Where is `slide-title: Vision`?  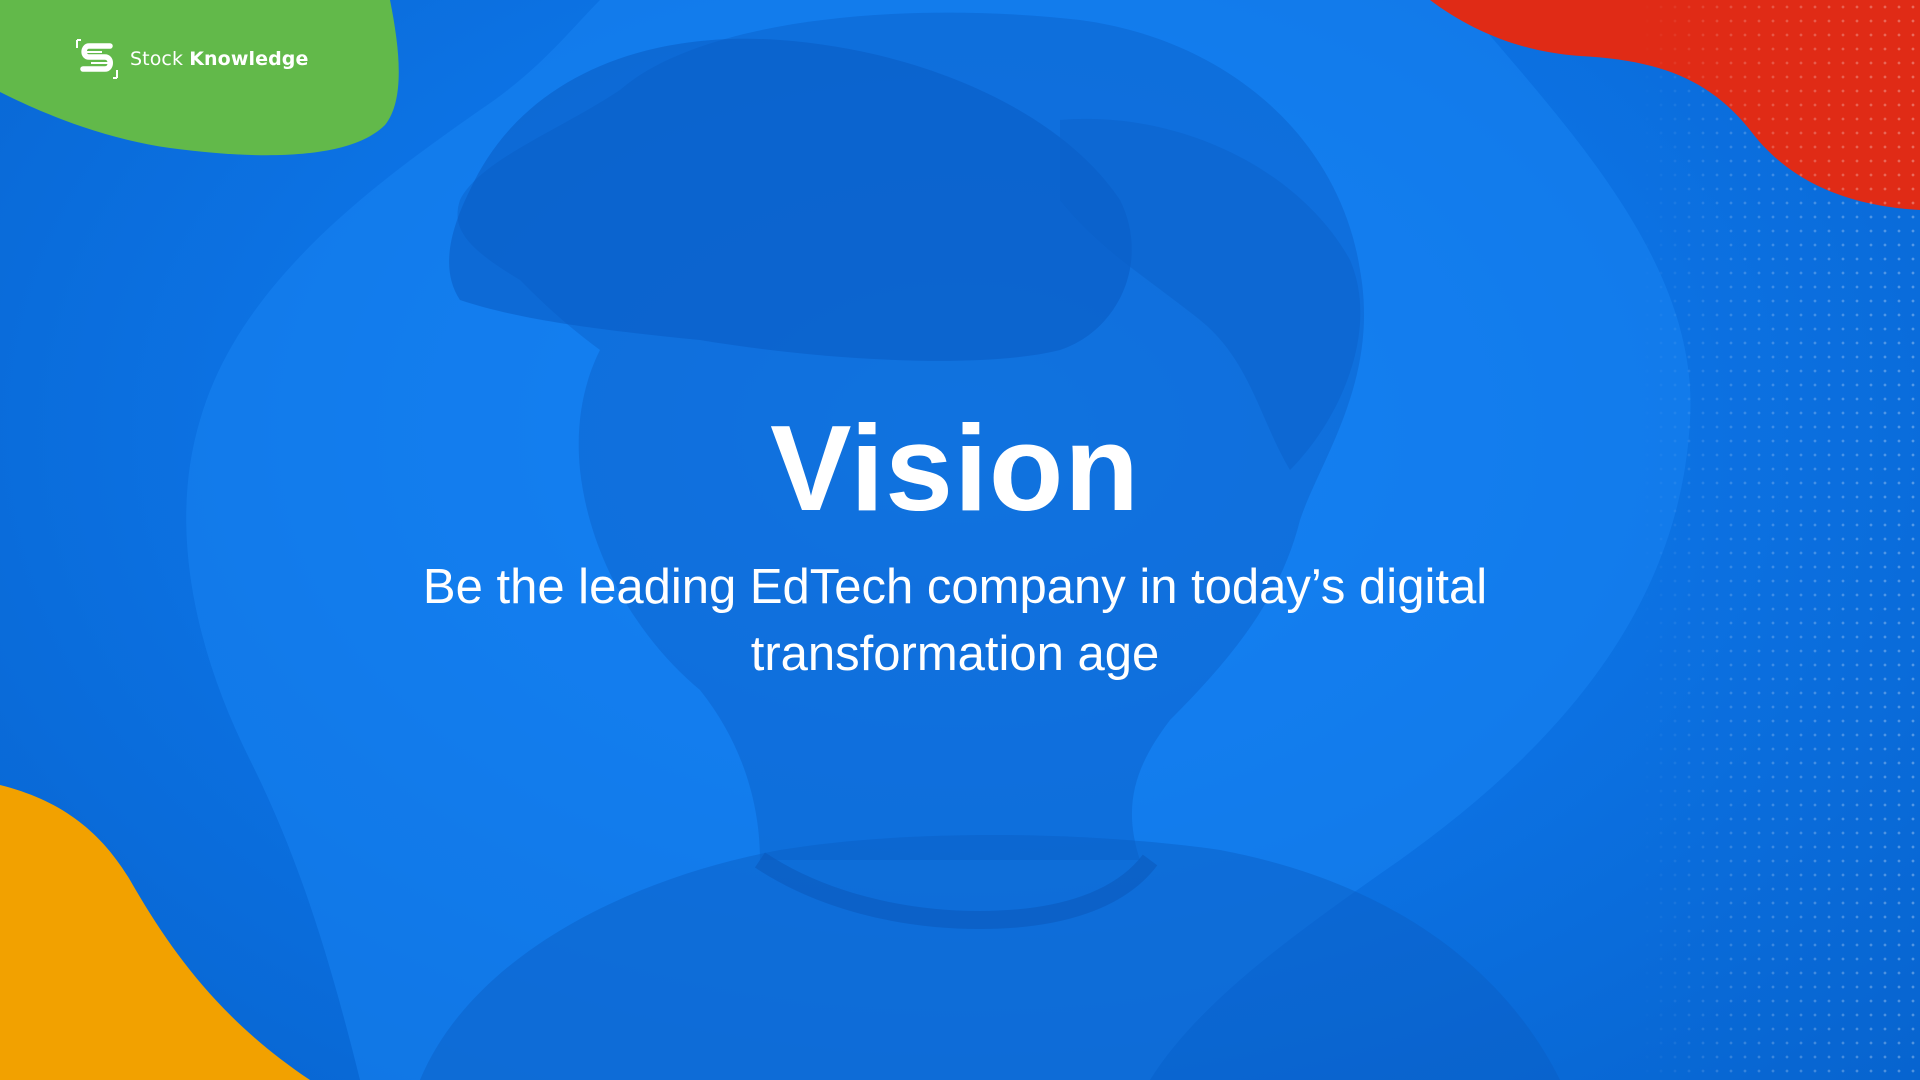 slide-title: Vision is located at coordinates (955, 468).